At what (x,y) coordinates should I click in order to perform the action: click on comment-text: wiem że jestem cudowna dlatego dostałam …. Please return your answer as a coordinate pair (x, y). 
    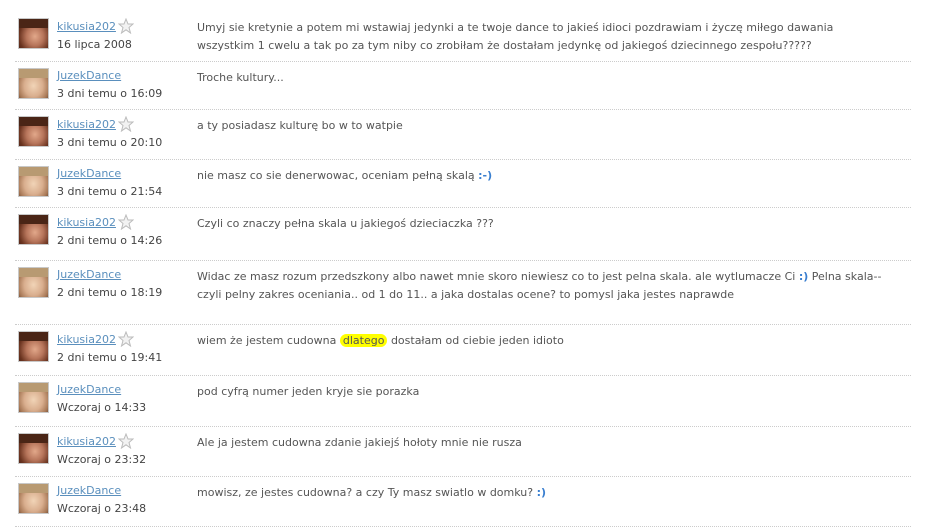
    Looking at the image, I should click on (380, 340).